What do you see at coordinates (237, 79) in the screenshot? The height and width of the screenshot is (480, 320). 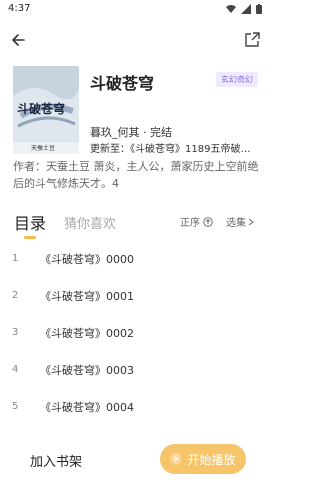 I see `genre-badge: 玄幻奇幻` at bounding box center [237, 79].